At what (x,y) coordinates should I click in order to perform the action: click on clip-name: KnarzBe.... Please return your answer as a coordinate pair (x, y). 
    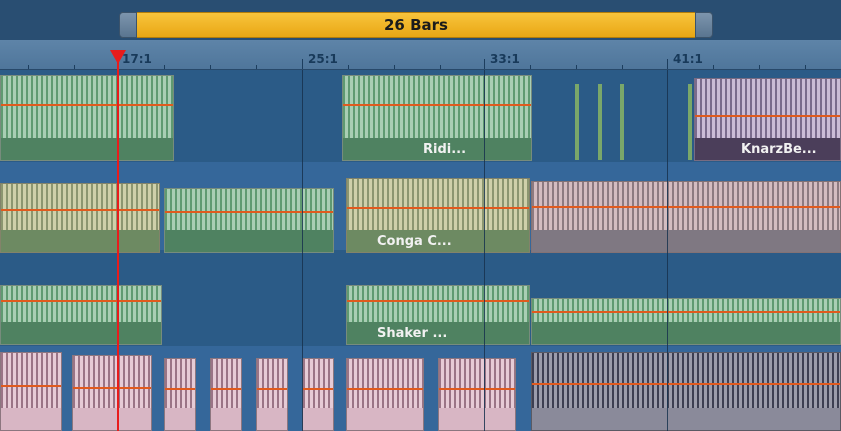
    Looking at the image, I should click on (779, 149).